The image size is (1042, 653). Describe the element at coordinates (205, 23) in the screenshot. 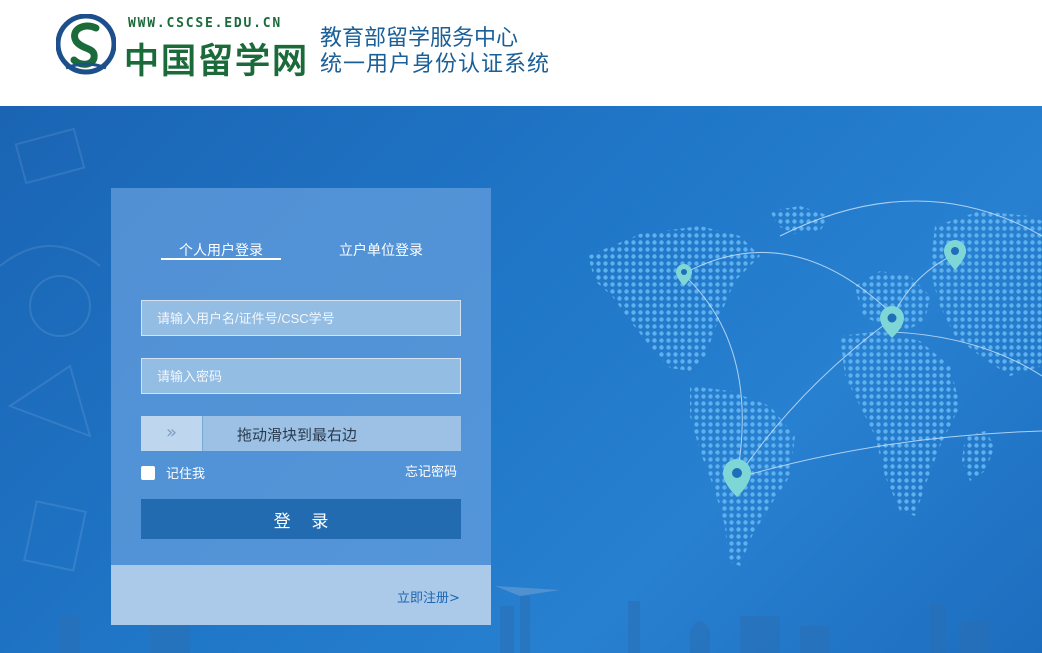

I see `logo-url-text: WWW.CSCSE.EDU.CN` at that location.